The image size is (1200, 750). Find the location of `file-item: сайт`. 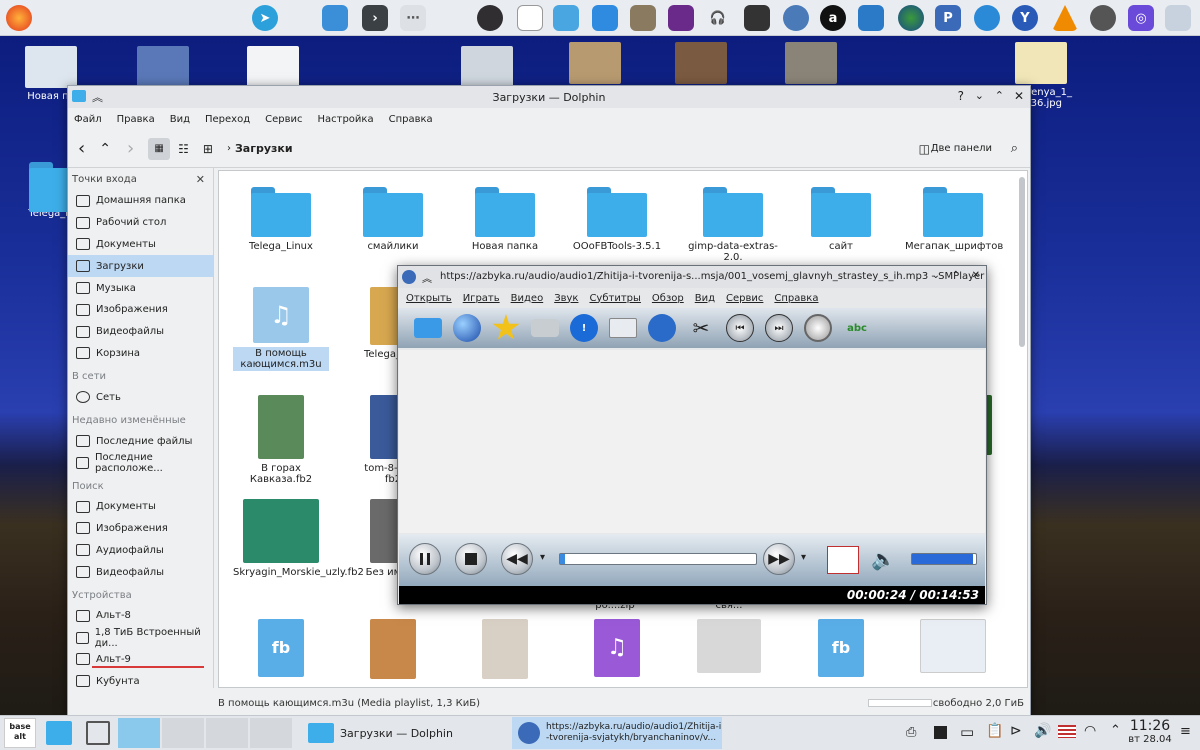

file-item: сайт is located at coordinates (841, 217).